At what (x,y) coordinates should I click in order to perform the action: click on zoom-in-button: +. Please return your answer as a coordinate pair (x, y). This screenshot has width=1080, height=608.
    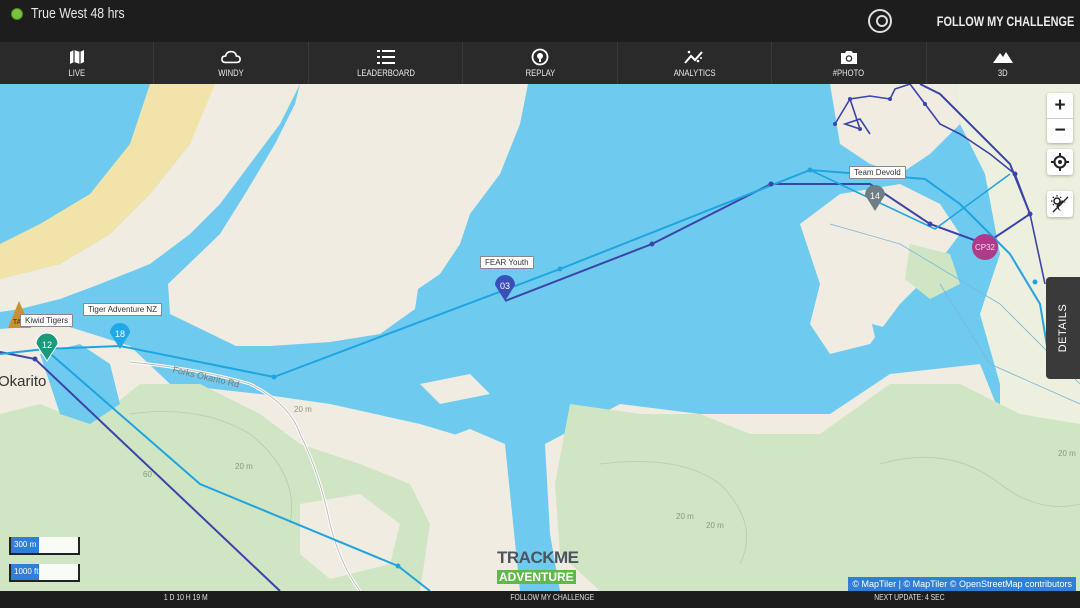
    Looking at the image, I should click on (1060, 105).